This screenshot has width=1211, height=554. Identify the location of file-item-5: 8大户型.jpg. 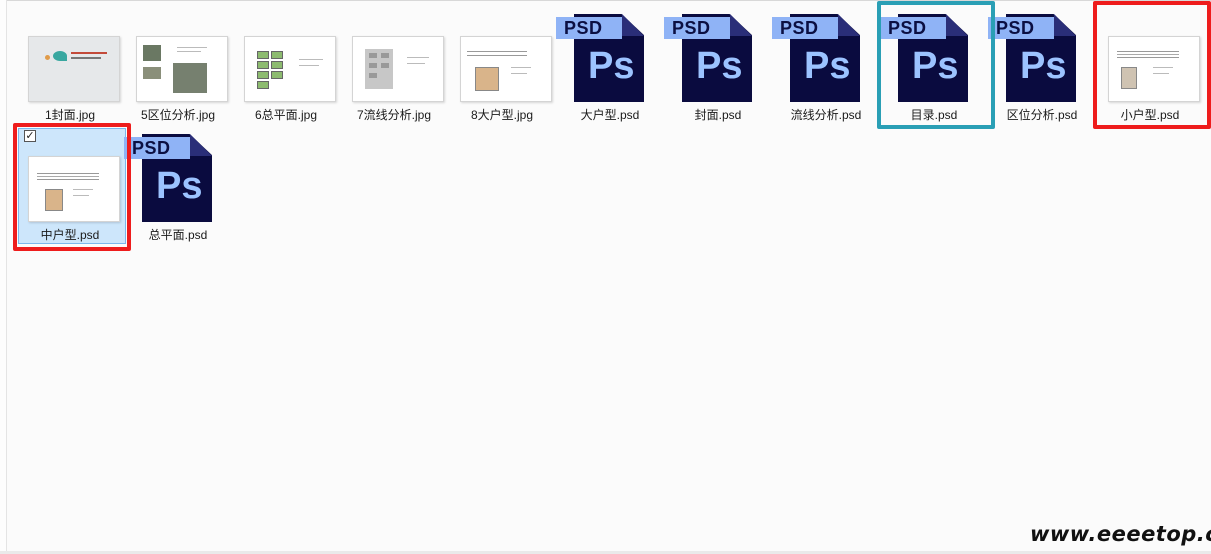
(502, 61).